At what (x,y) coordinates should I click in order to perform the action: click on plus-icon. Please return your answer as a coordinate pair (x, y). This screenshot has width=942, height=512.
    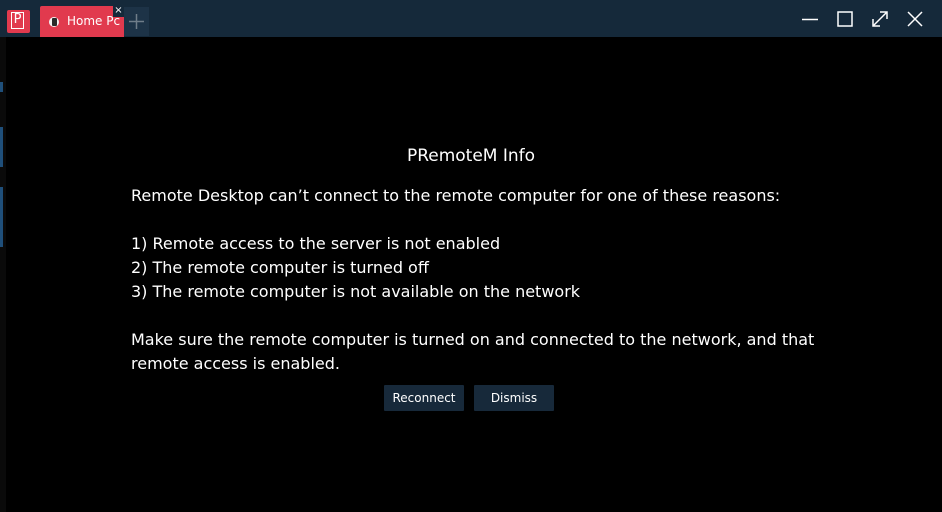
    Looking at the image, I should click on (136, 21).